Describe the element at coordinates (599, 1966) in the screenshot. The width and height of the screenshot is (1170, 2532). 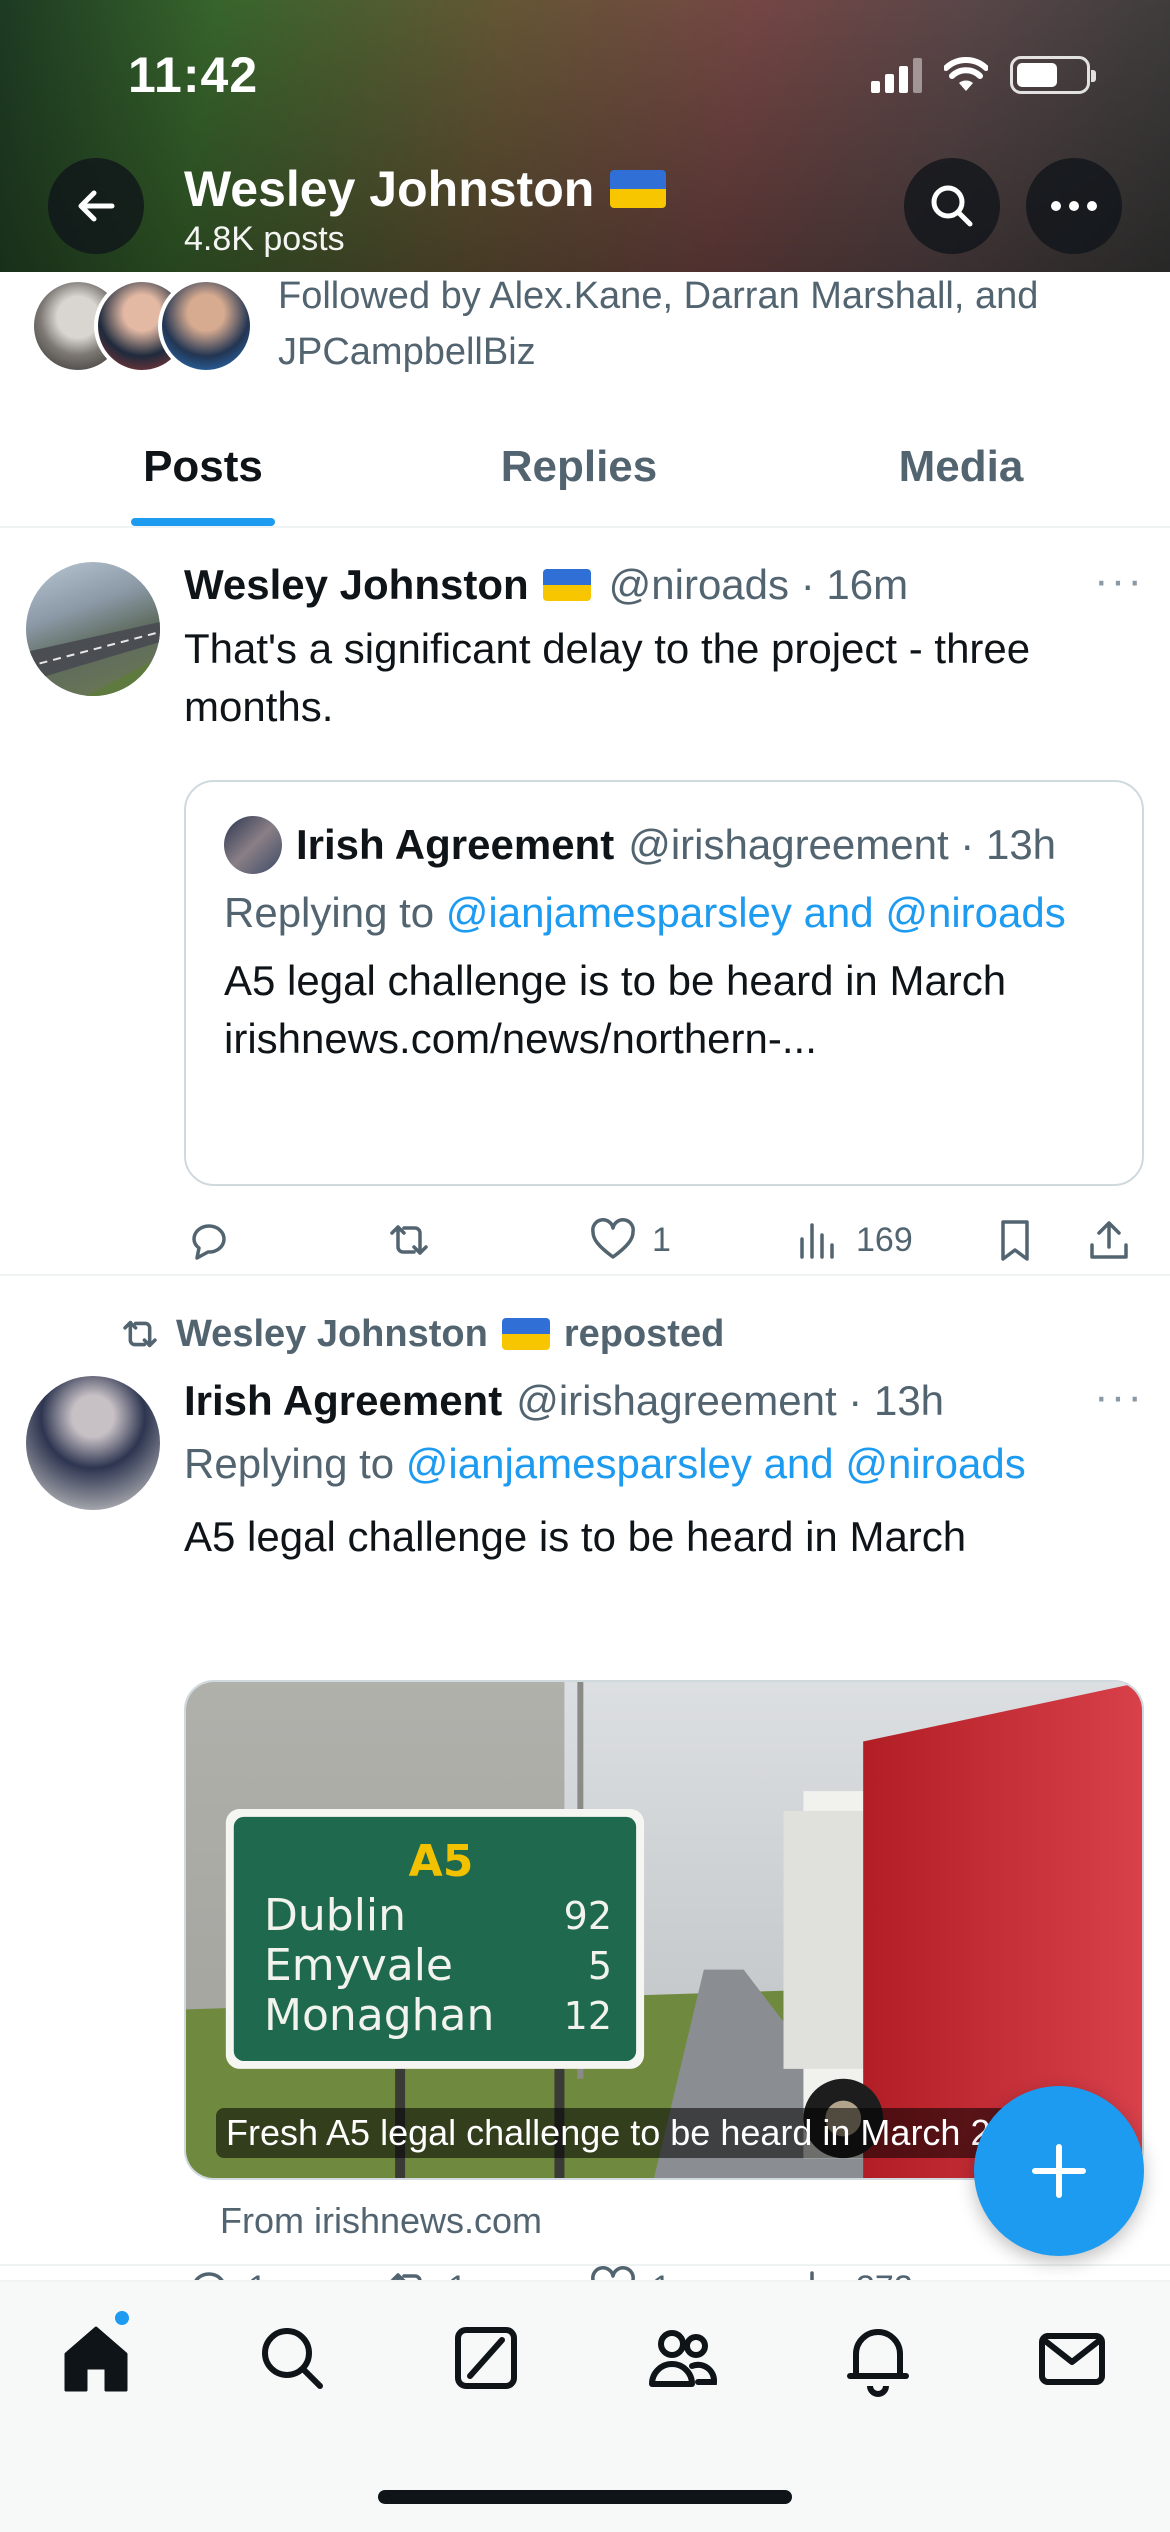
I see `sign-distance: 5` at that location.